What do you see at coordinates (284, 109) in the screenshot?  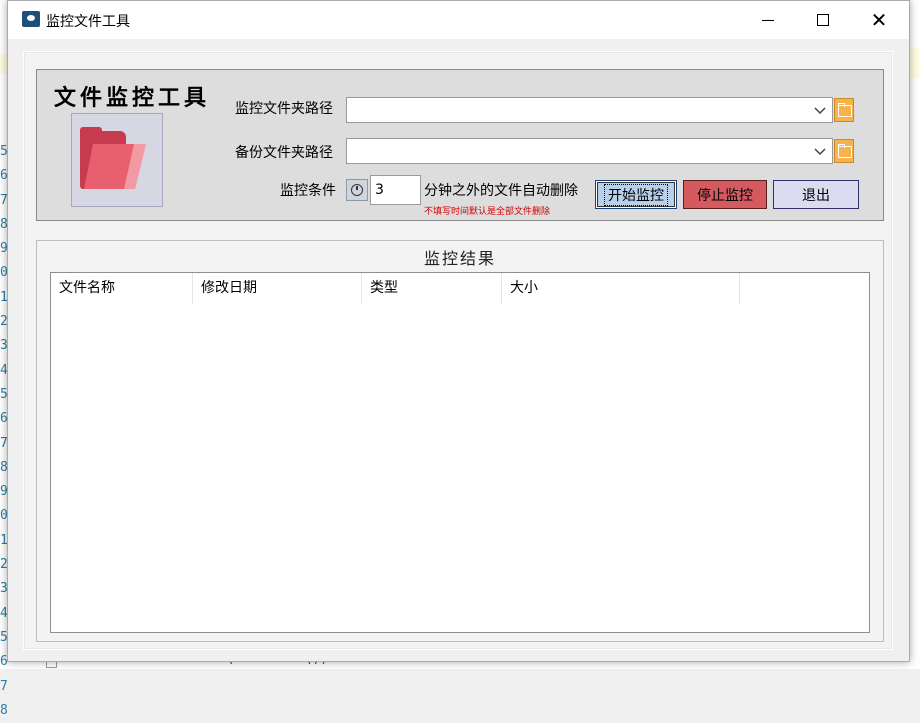 I see `monitor-path-label: 监控文件夹路径` at bounding box center [284, 109].